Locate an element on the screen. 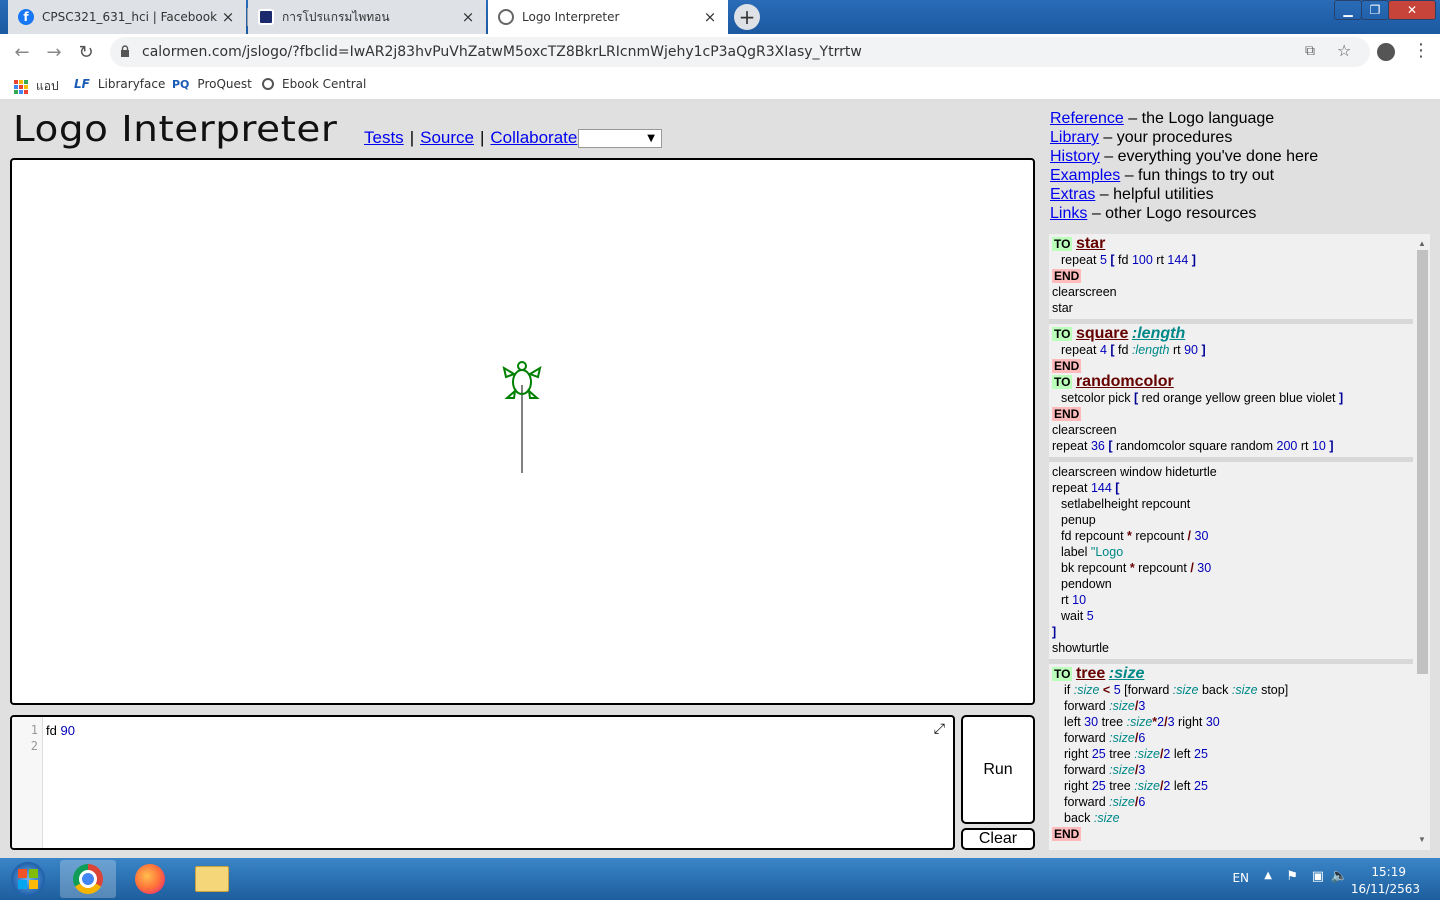 The height and width of the screenshot is (900, 1440). language-indicator: EN is located at coordinates (1240, 878).